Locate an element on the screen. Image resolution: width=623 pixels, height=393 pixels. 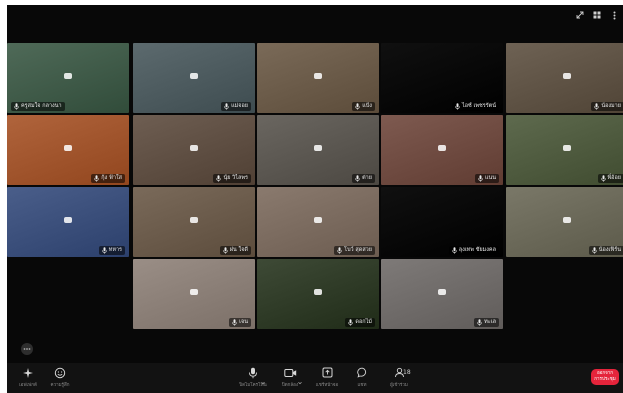
chat-icon is located at coordinates (362, 372).